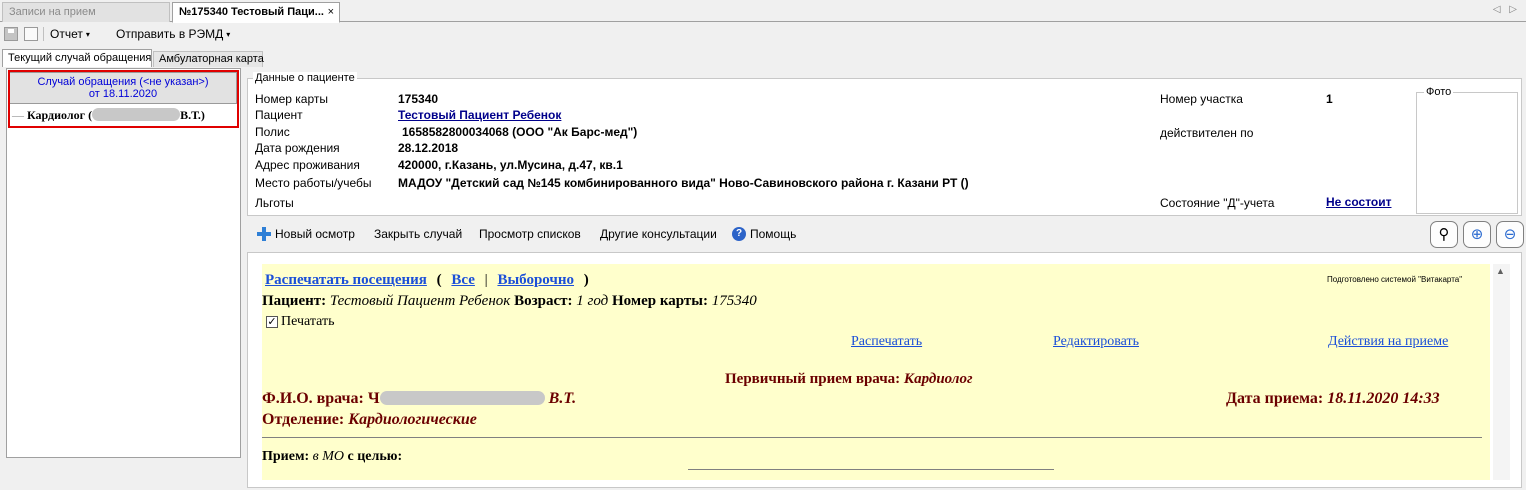 This screenshot has height=490, width=1526. Describe the element at coordinates (305, 78) in the screenshot. I see `patient-group-title: Данные о пациенте` at that location.